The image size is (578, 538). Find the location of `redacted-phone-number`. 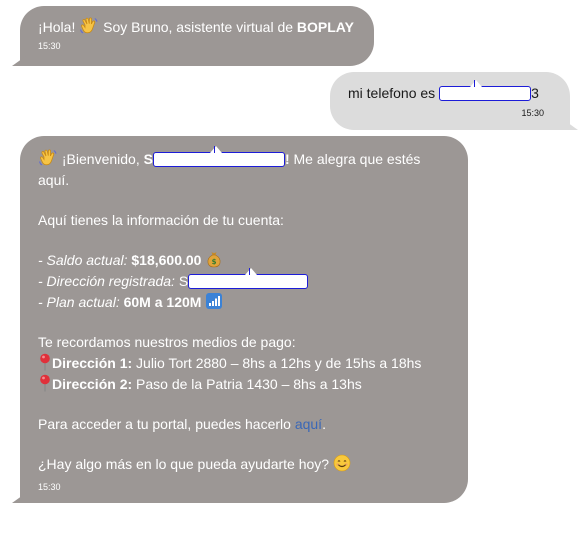

redacted-phone-number is located at coordinates (485, 90).